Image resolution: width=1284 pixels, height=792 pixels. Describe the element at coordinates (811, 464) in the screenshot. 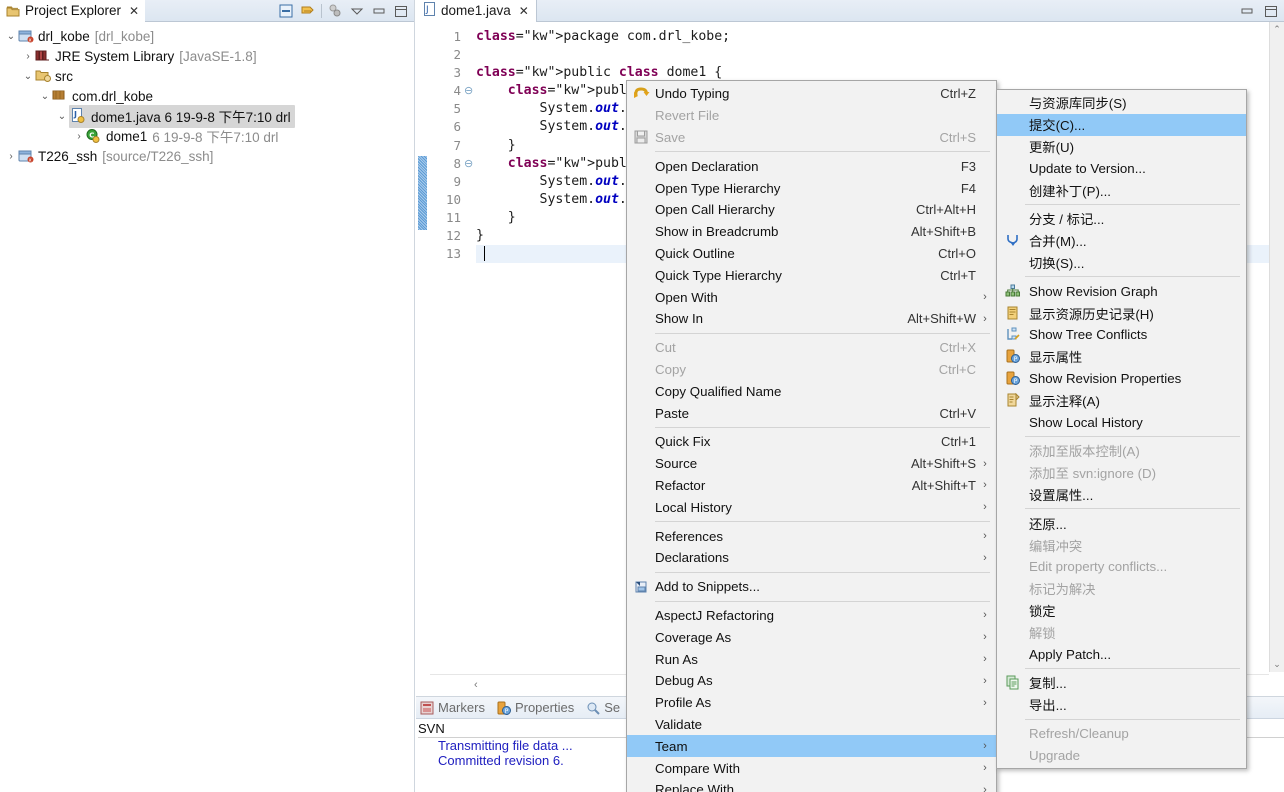

I see `menu-item-source: Source Alt+Shift+S ›` at that location.